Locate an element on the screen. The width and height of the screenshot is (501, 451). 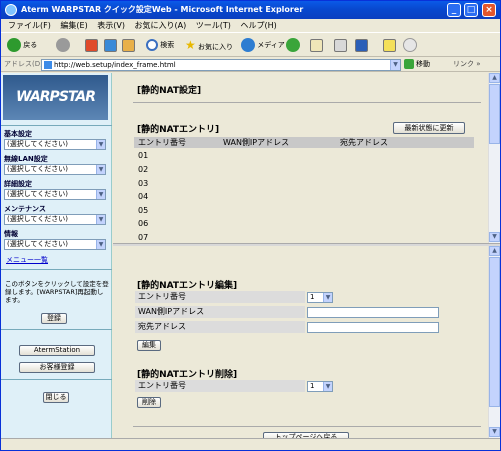
print-icon is located at coordinates (340, 45).